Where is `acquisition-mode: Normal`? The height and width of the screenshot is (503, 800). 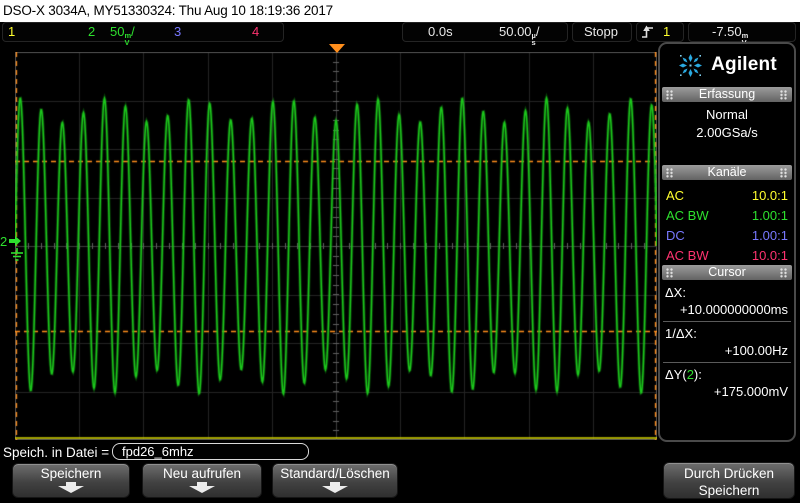 acquisition-mode: Normal is located at coordinates (727, 114).